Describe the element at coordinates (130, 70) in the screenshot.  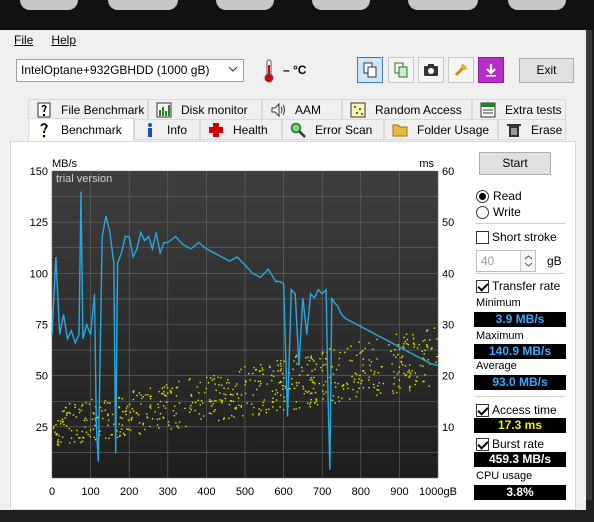
I see `drive-select: IntelOptane+932GBHDD (1000 gB)` at that location.